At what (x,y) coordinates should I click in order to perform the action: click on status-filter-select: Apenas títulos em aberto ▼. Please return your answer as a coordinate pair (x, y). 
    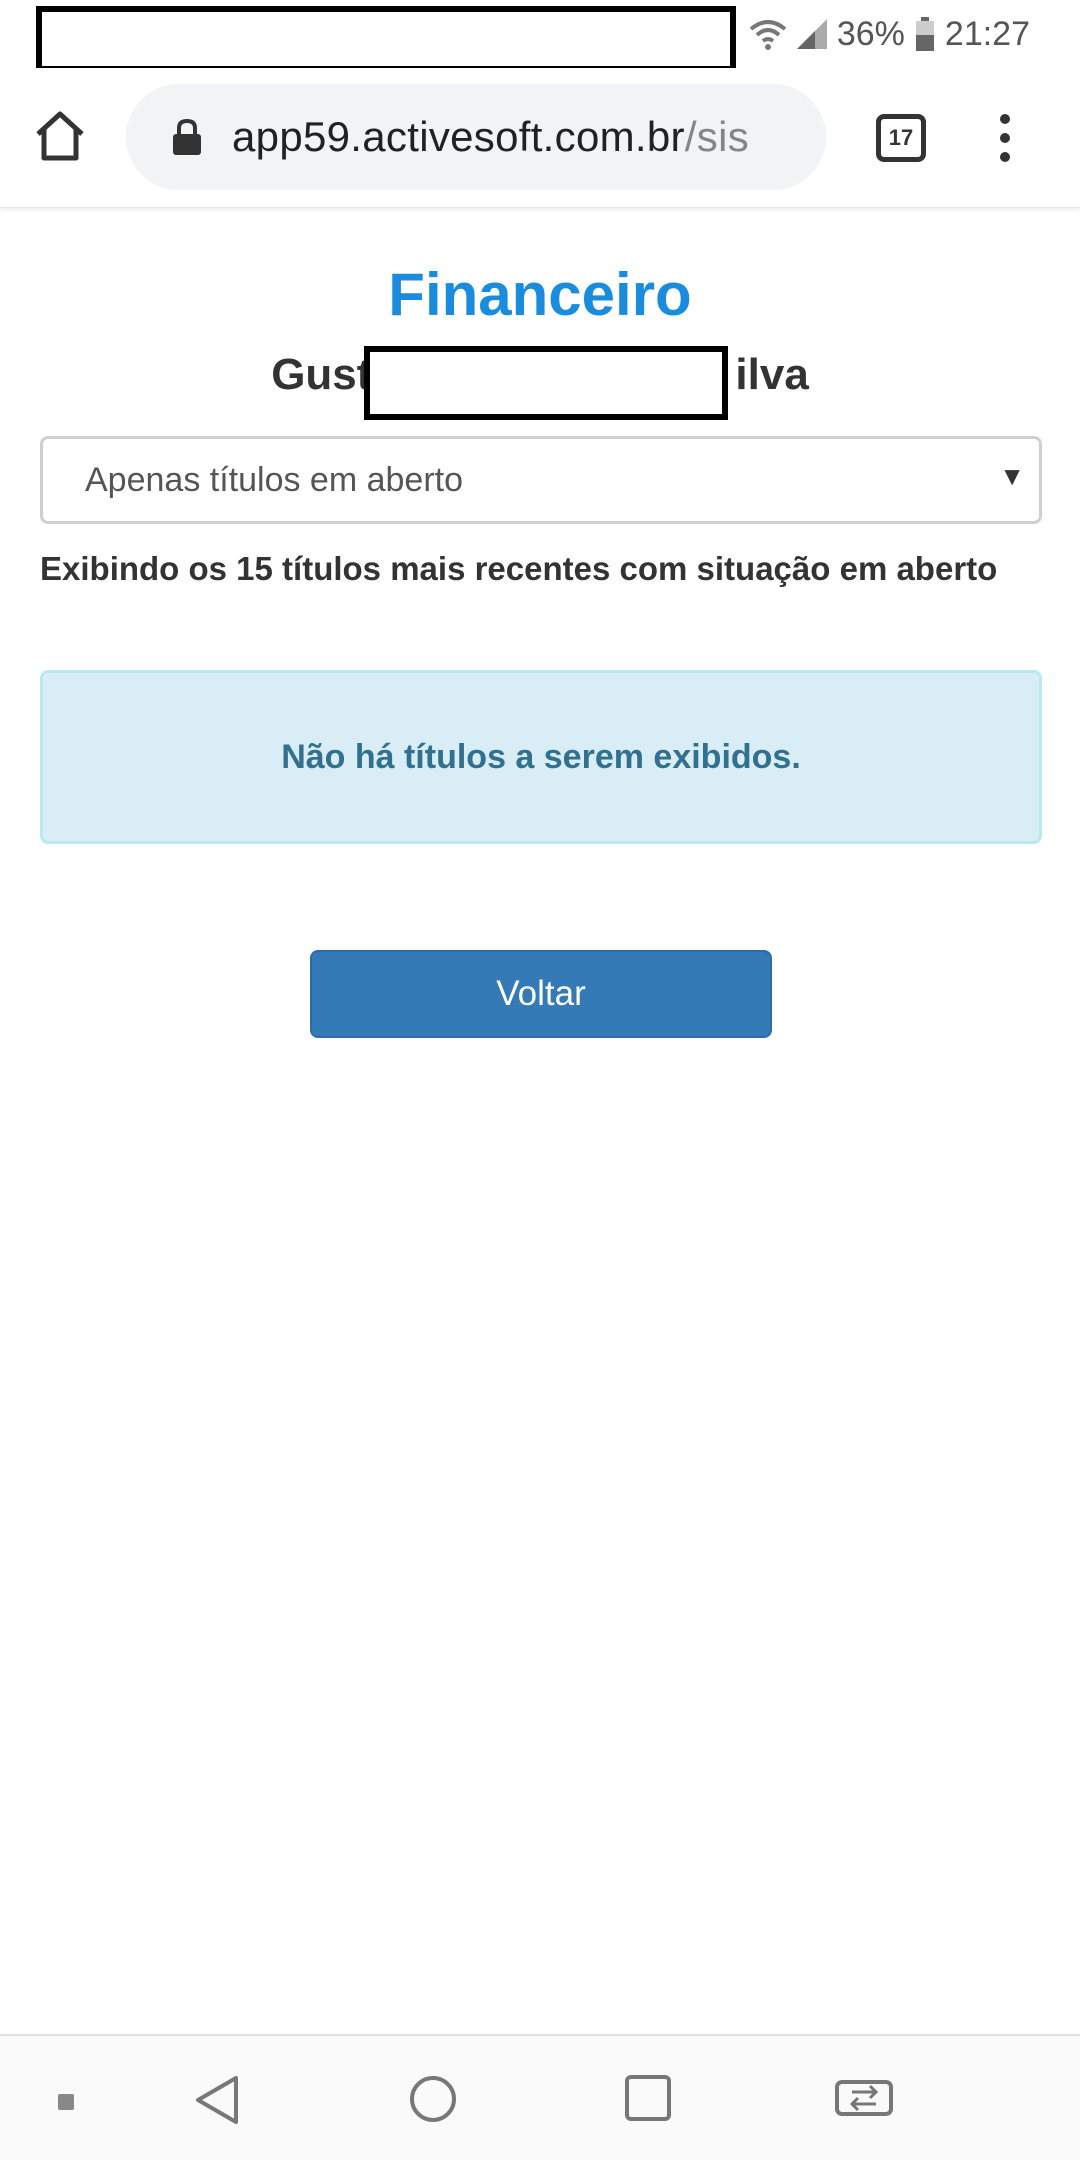
    Looking at the image, I should click on (541, 480).